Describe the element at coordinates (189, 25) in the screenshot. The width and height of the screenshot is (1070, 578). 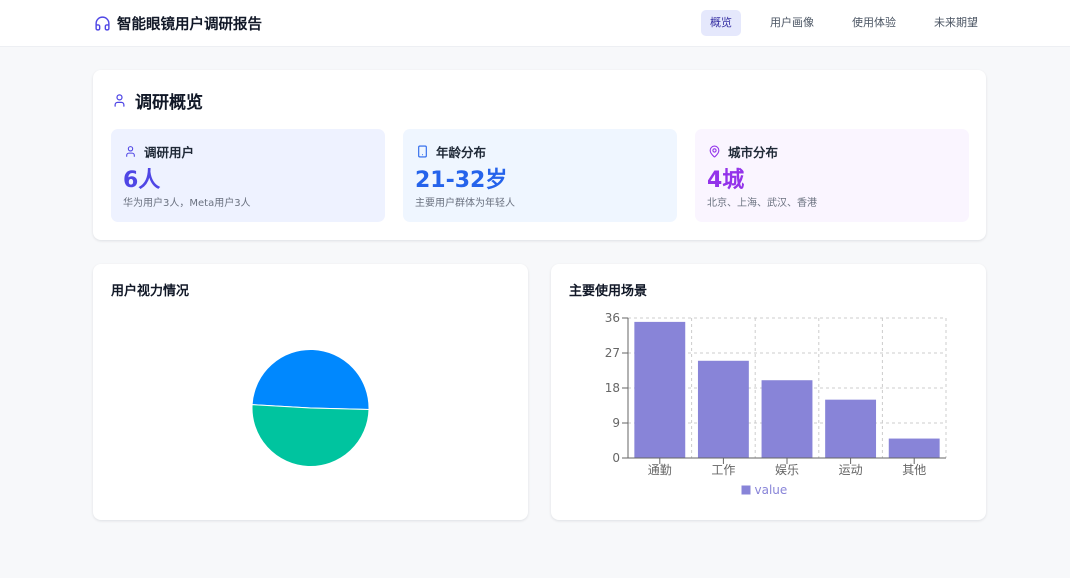
I see `app-title: 智能眼镜用户调研报告` at that location.